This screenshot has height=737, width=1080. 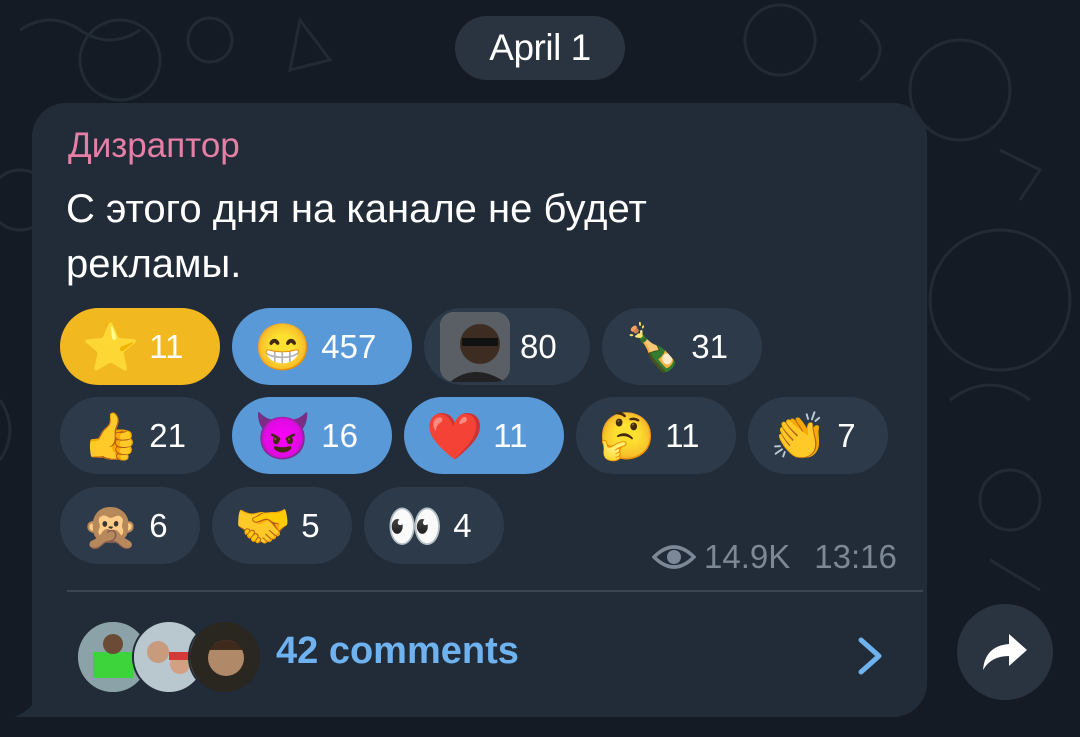 What do you see at coordinates (310, 525) in the screenshot?
I see `reaction-count: 5` at bounding box center [310, 525].